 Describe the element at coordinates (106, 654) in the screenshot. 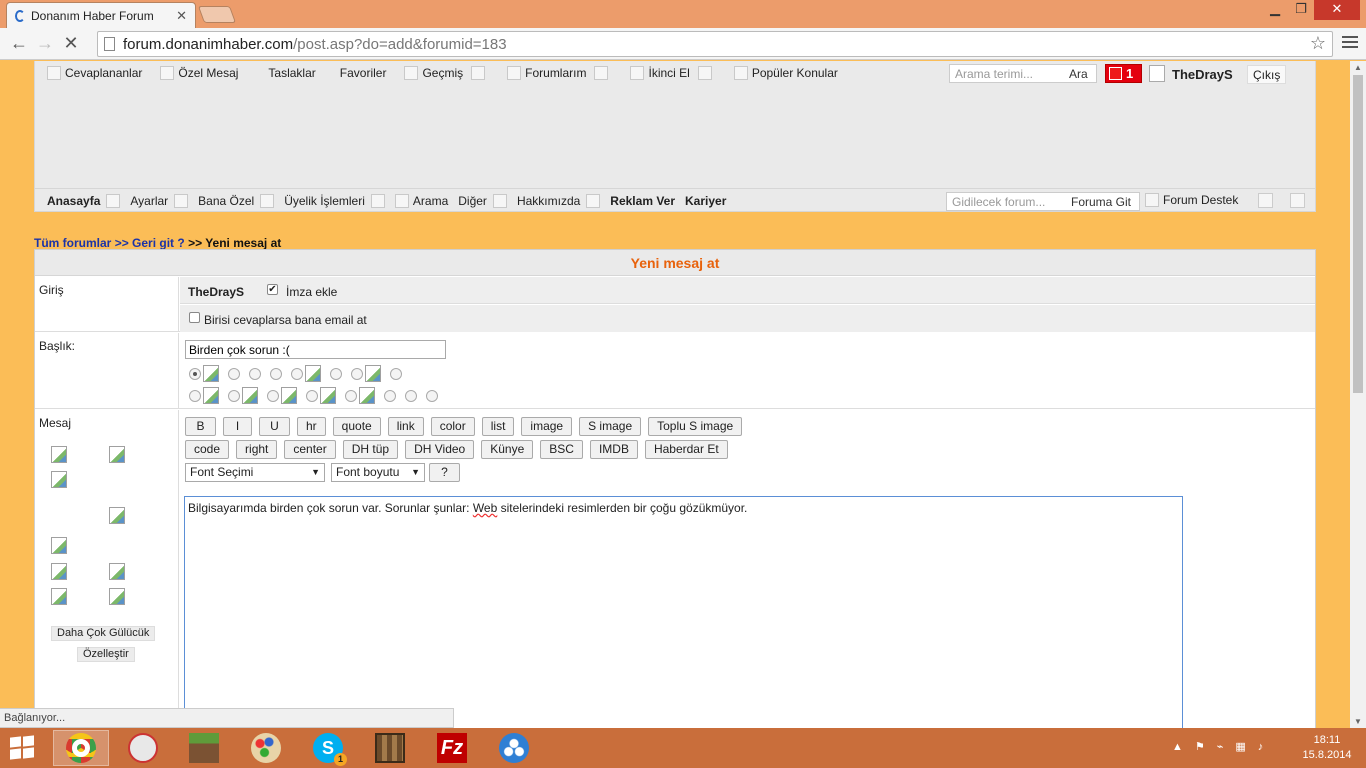

I see `customize-button: Özelleştir` at that location.